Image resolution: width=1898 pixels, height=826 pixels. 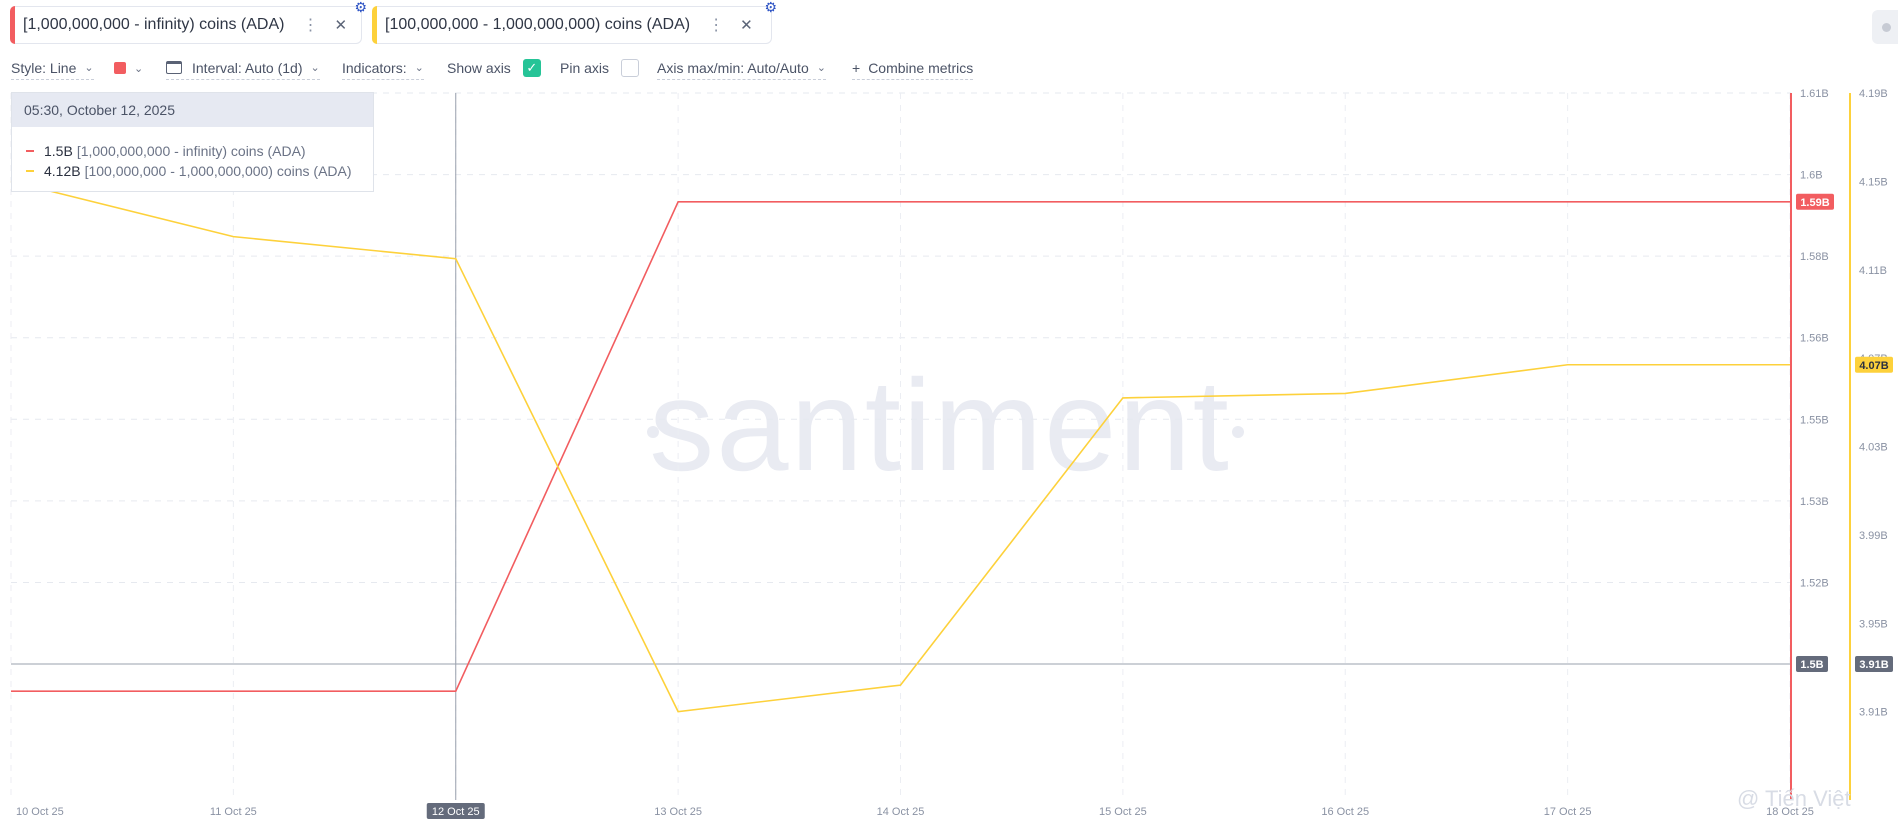 I want to click on crosshair-badge: 3.91B, so click(x=1873, y=665).